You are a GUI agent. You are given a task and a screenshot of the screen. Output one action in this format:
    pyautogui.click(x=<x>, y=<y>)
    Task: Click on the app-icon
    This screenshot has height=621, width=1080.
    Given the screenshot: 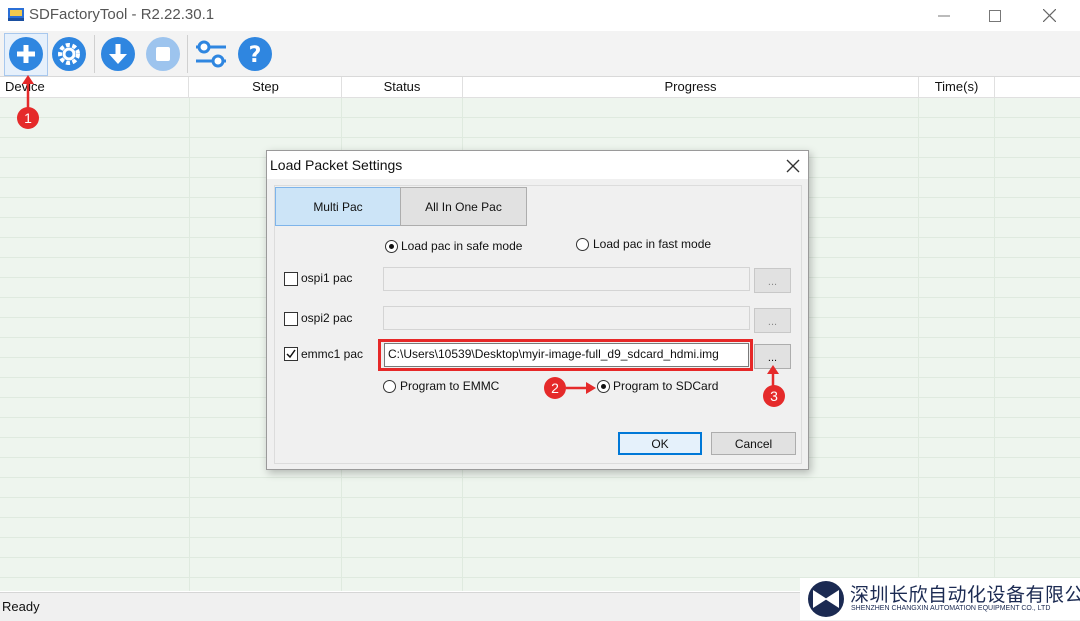 What is the action you would take?
    pyautogui.click(x=16, y=14)
    